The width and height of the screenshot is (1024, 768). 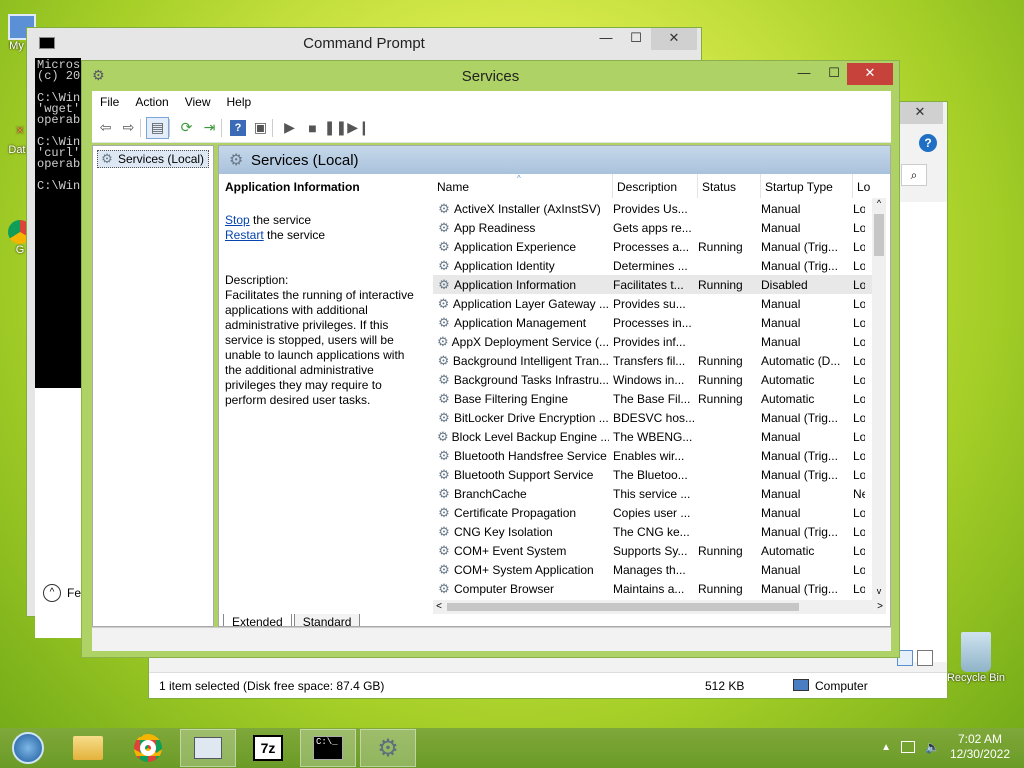 I want to click on taskbar-command-prompt: C:\_, so click(x=328, y=748).